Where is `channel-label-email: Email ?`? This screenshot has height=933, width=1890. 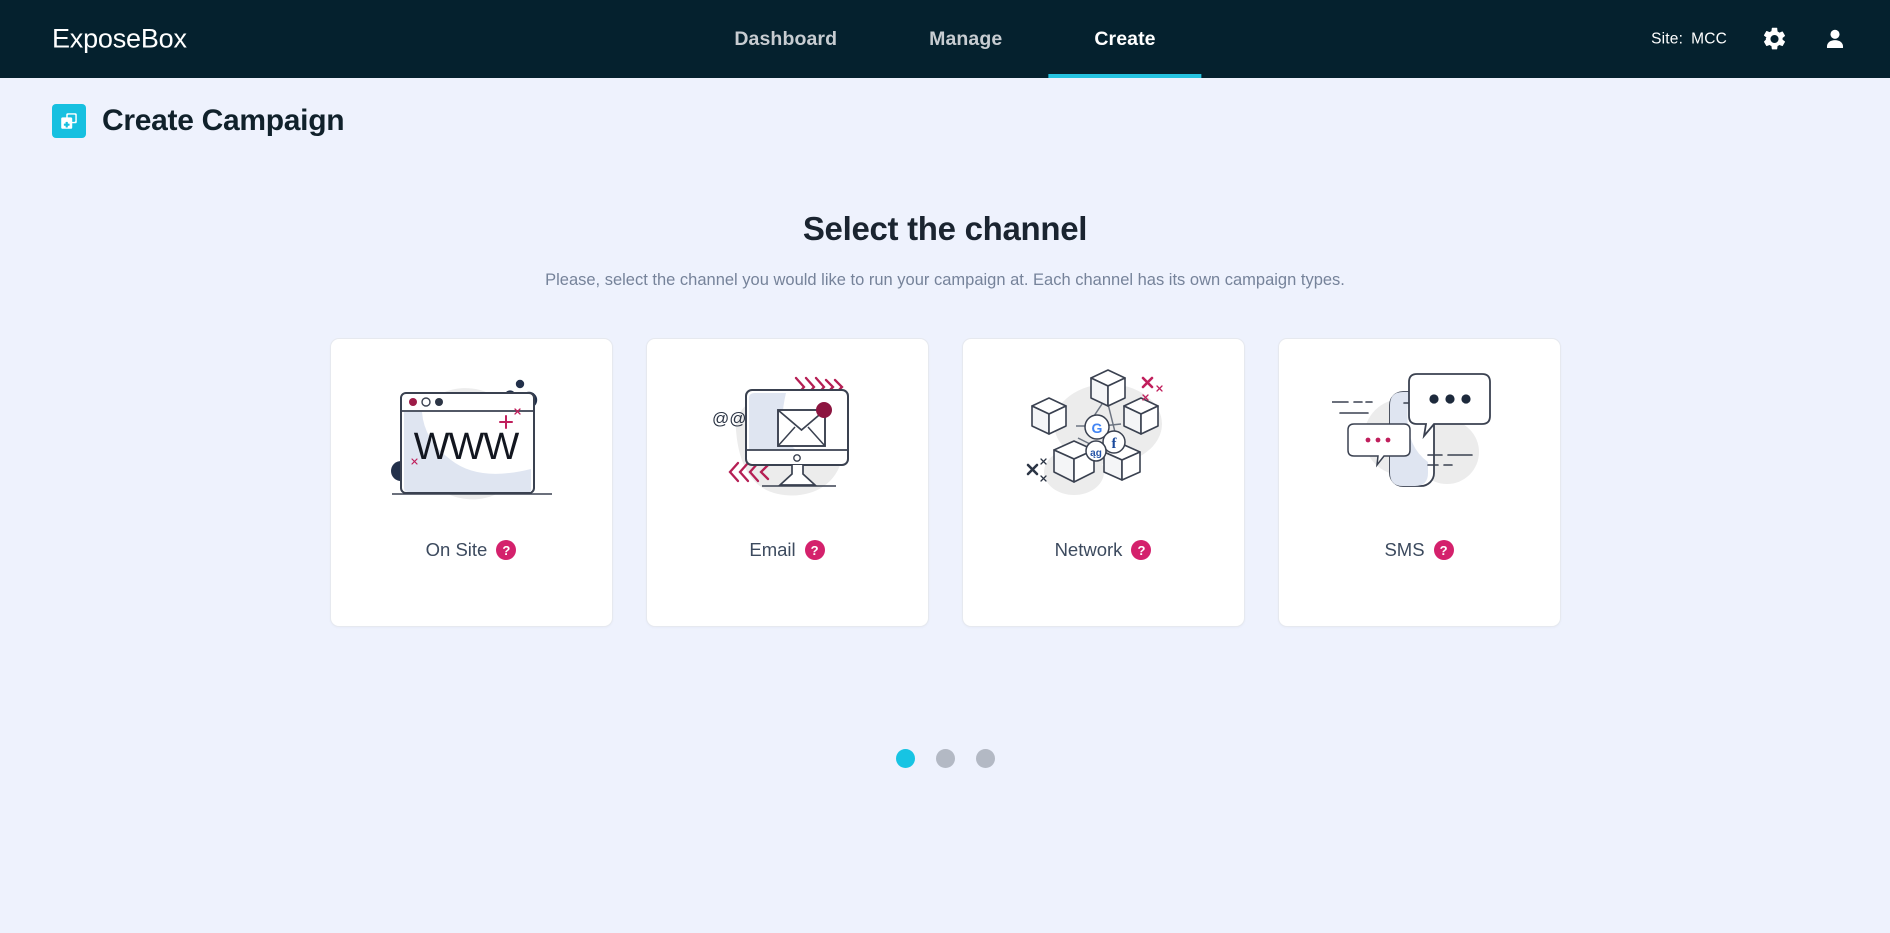
channel-label-email: Email ? is located at coordinates (787, 550).